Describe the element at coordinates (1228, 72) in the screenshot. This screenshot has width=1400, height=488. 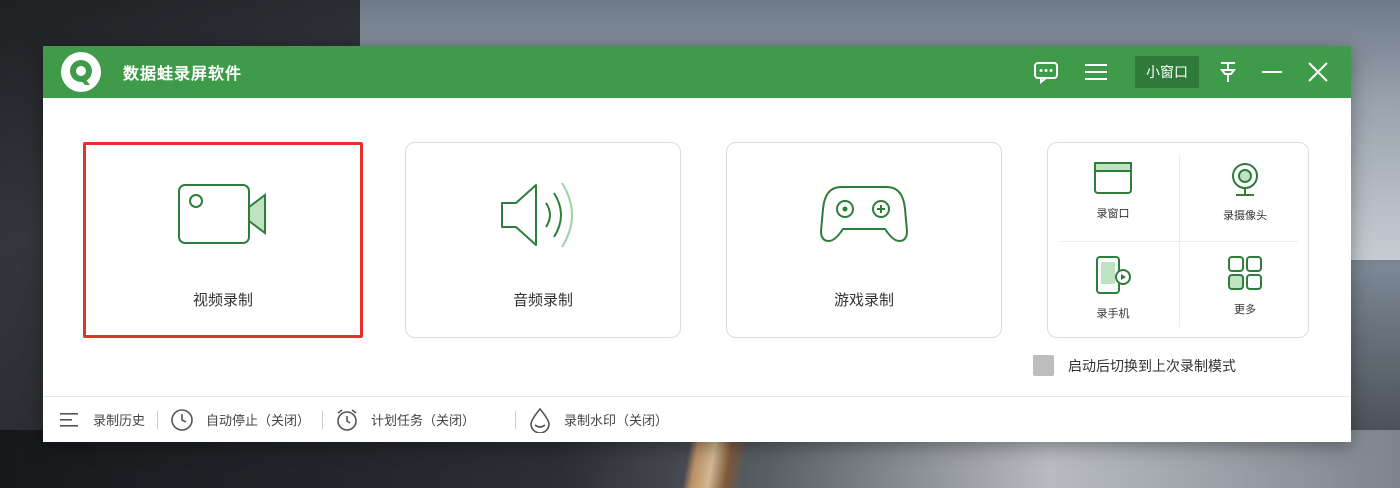
I see `pin-icon` at that location.